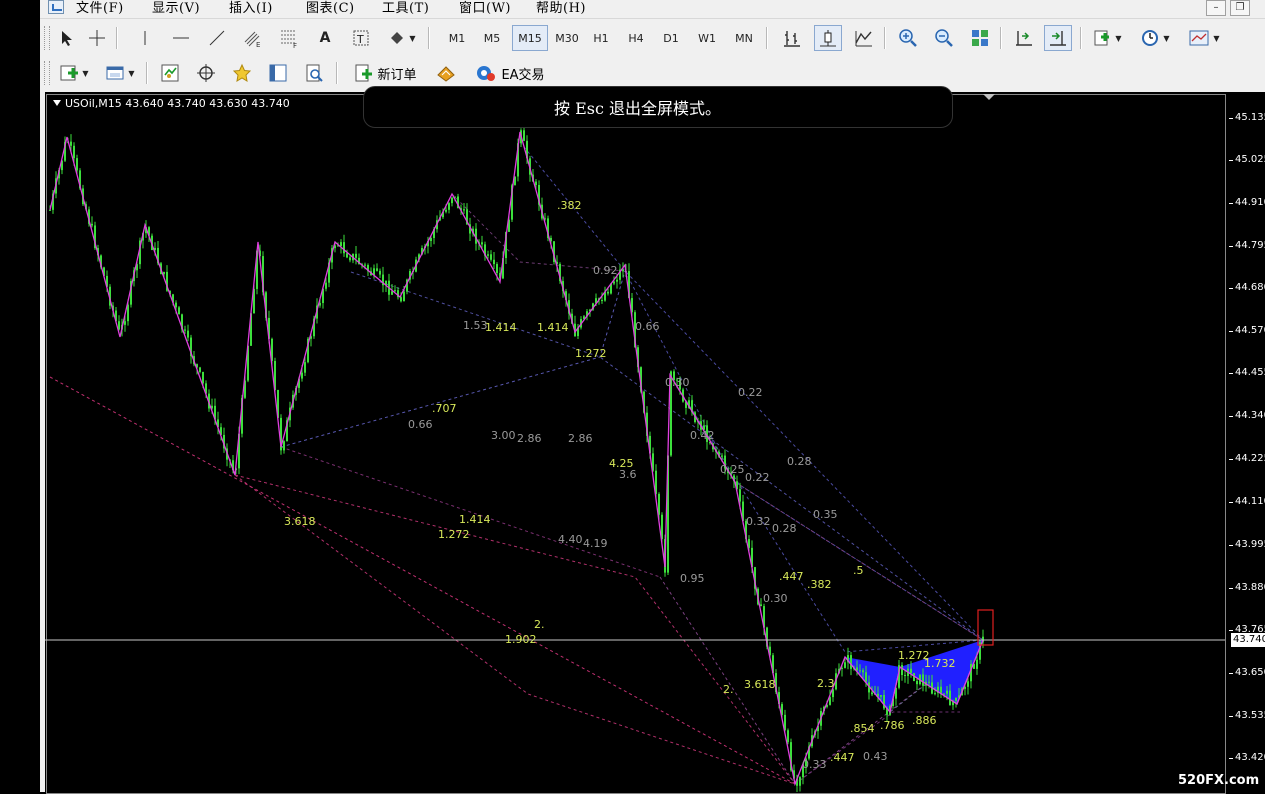  I want to click on ratio-label: .786, so click(892, 725).